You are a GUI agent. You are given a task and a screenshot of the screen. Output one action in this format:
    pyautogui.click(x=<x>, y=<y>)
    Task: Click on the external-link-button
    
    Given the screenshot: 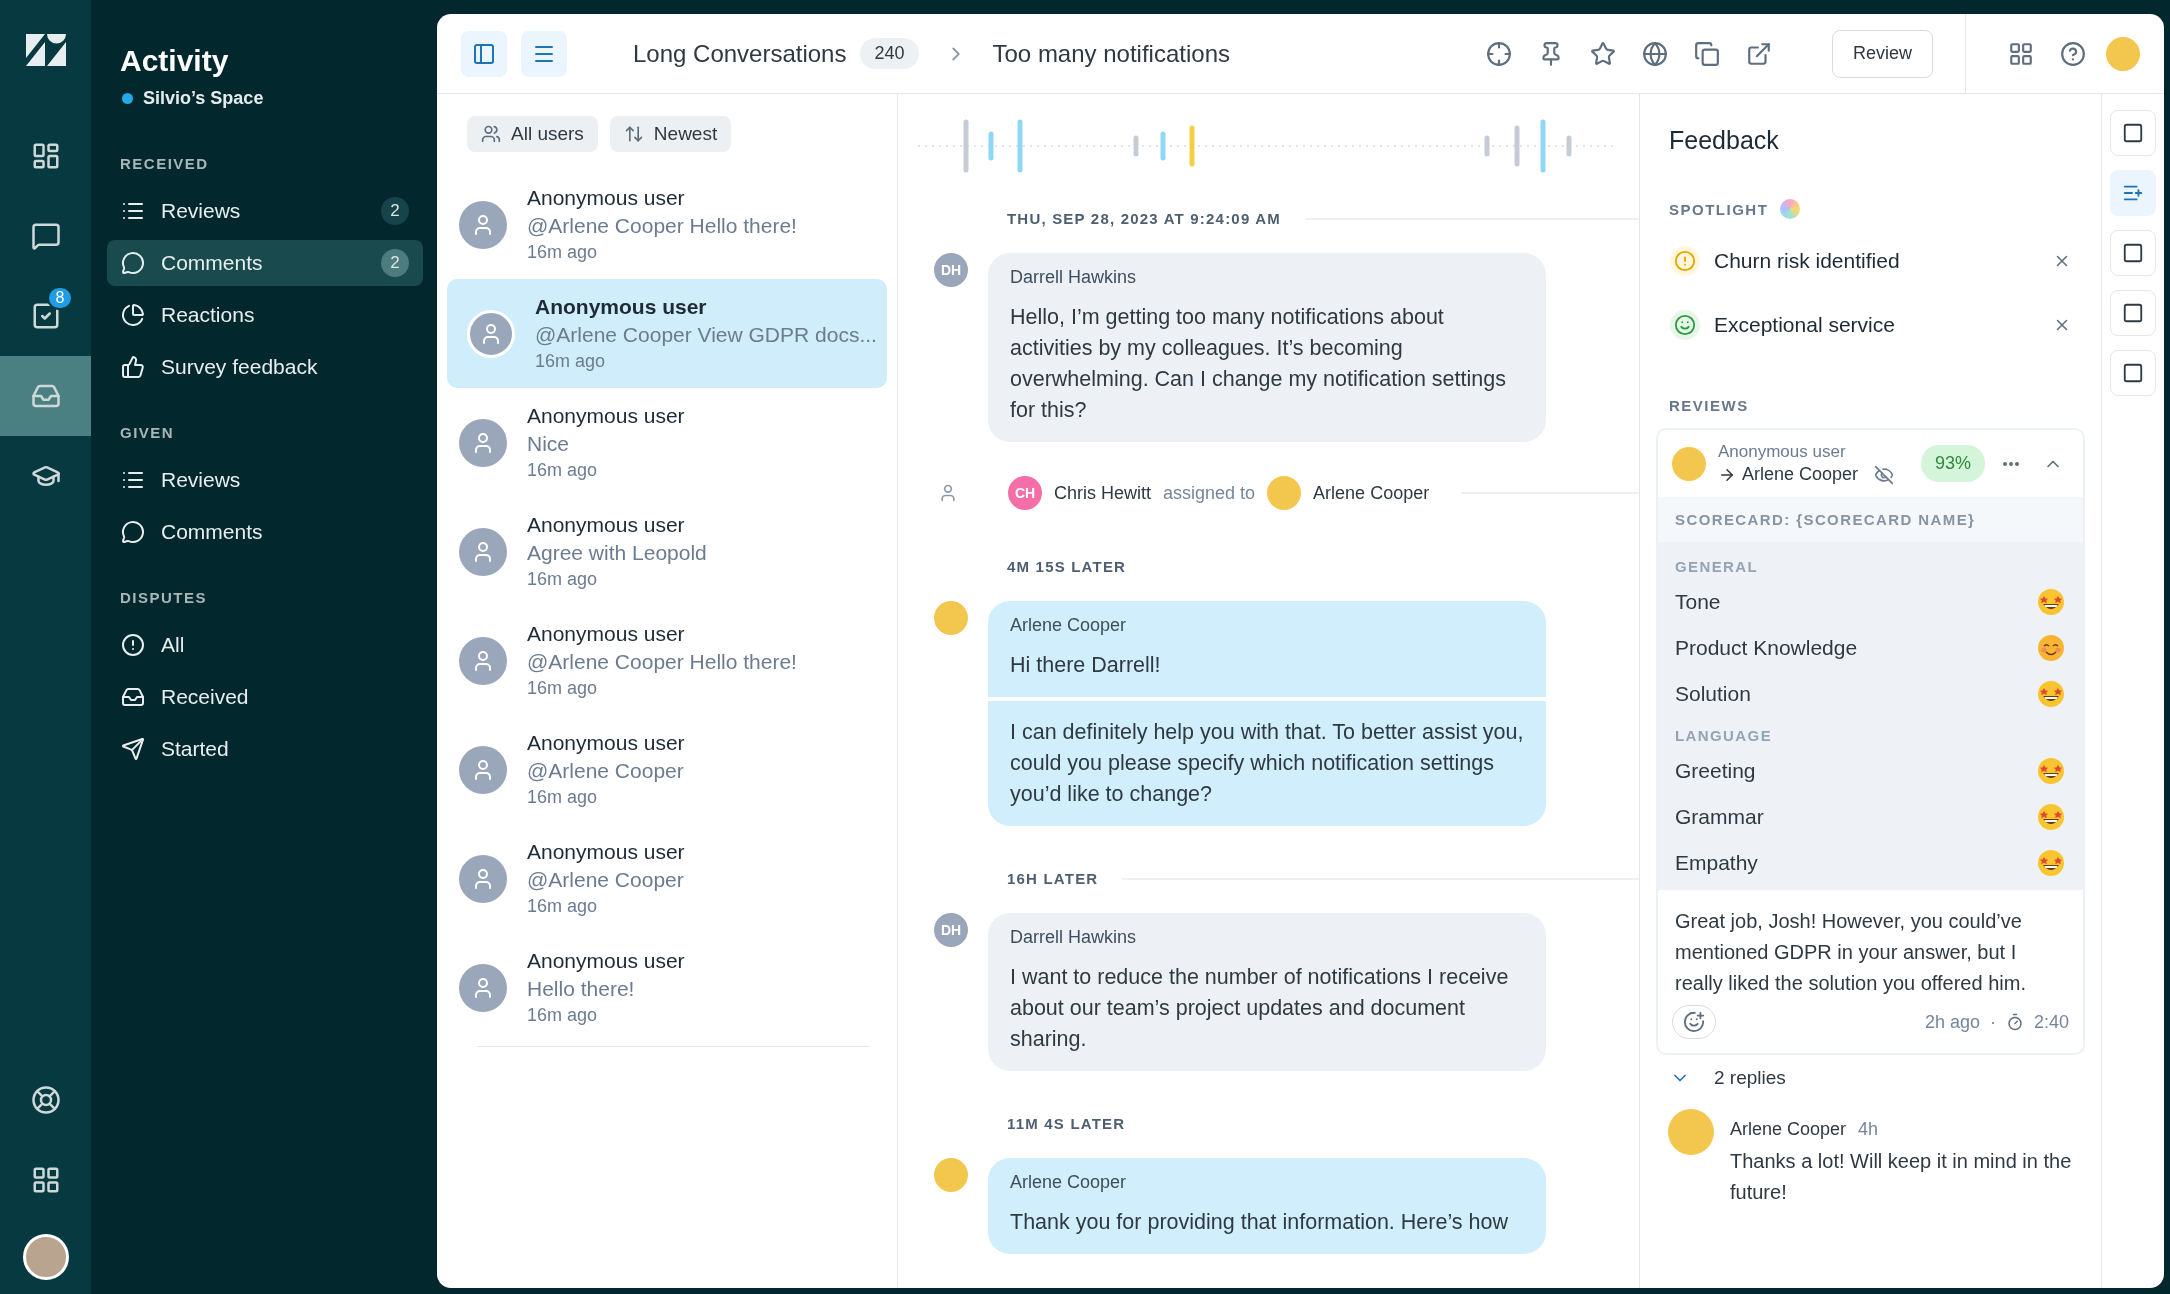 What is the action you would take?
    pyautogui.click(x=1758, y=53)
    